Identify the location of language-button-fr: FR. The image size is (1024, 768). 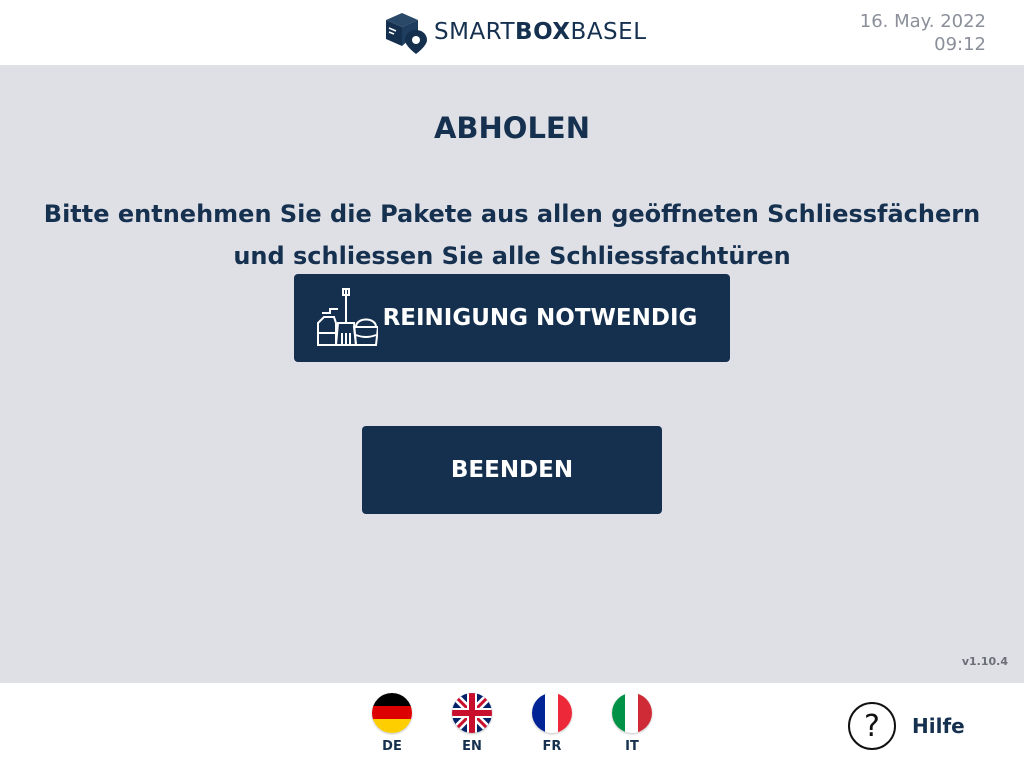
(552, 723).